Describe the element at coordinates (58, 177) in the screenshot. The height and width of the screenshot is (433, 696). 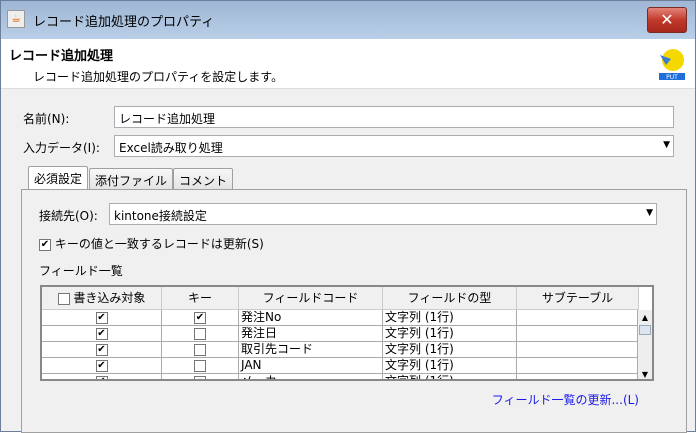
I see `tab-required: 必須設定` at that location.